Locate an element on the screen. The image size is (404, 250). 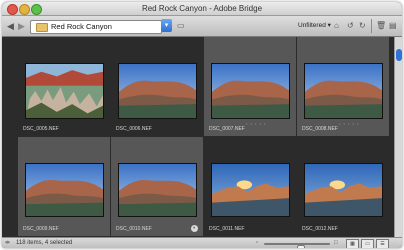
list-view-button: ☰ is located at coordinates (382, 243).